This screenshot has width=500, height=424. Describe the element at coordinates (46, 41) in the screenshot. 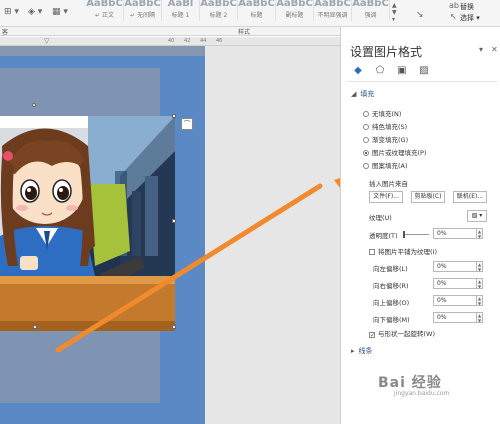

I see `indent-marker-icon: ▽` at that location.